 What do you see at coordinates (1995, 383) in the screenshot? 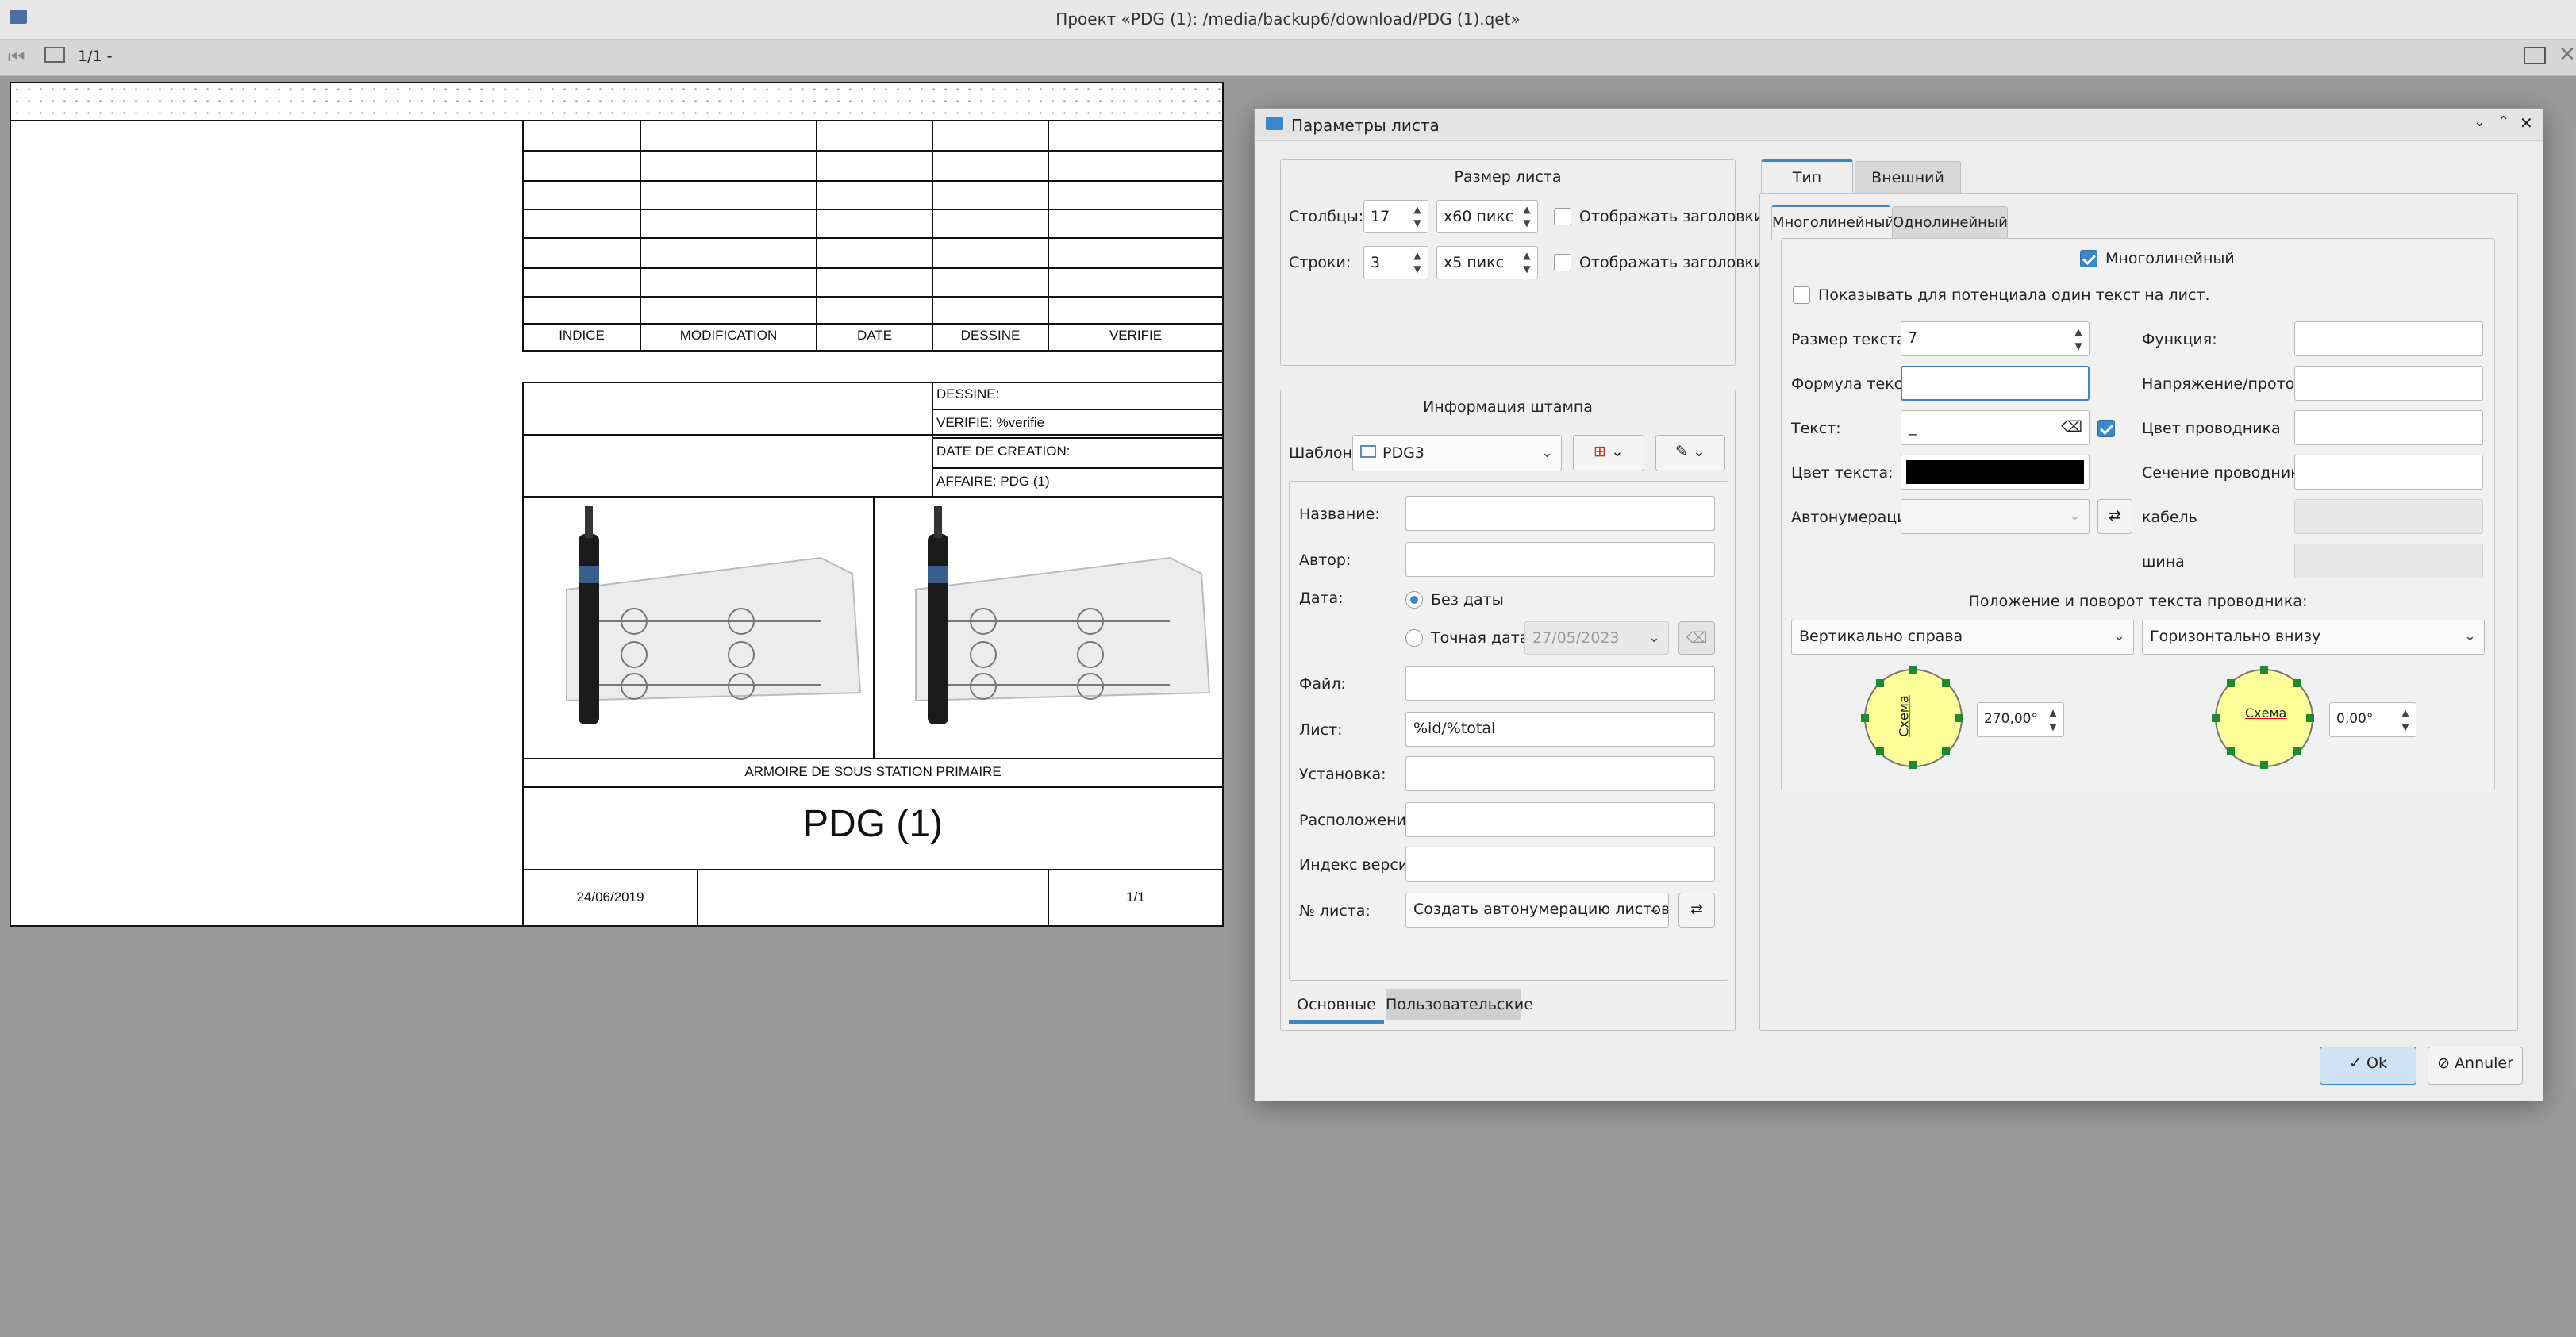
I see `text-formula-input` at bounding box center [1995, 383].